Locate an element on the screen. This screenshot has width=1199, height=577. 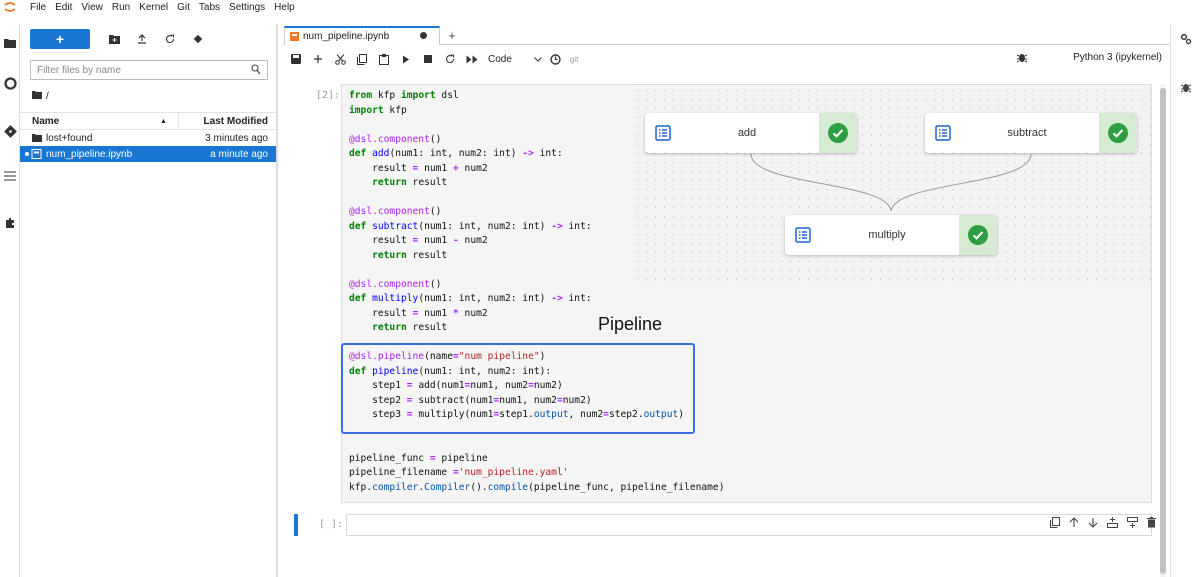
file-modified: a minute ago is located at coordinates (239, 154).